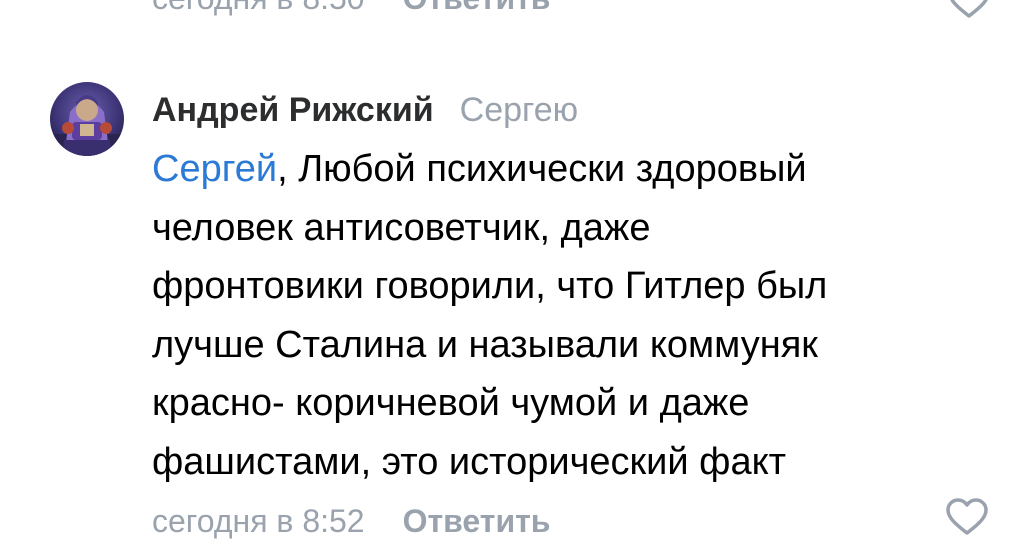 Image resolution: width=1022 pixels, height=551 pixels. Describe the element at coordinates (451, 403) in the screenshot. I see `comment-line: красно- коричневой чумой и даже` at that location.